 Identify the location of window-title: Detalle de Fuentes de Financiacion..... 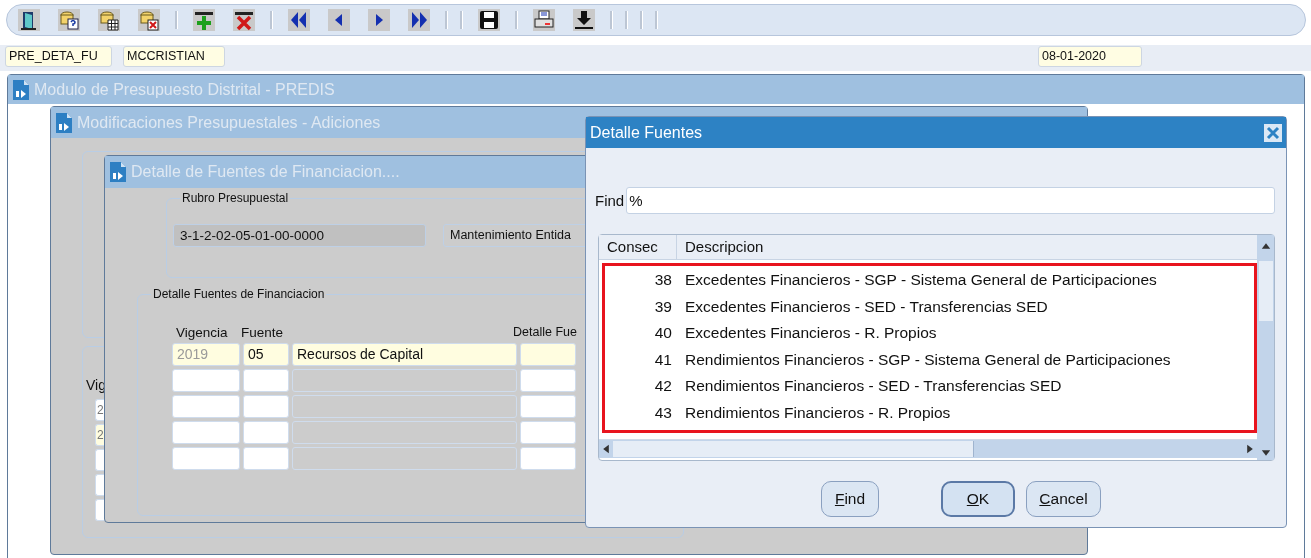
(265, 172).